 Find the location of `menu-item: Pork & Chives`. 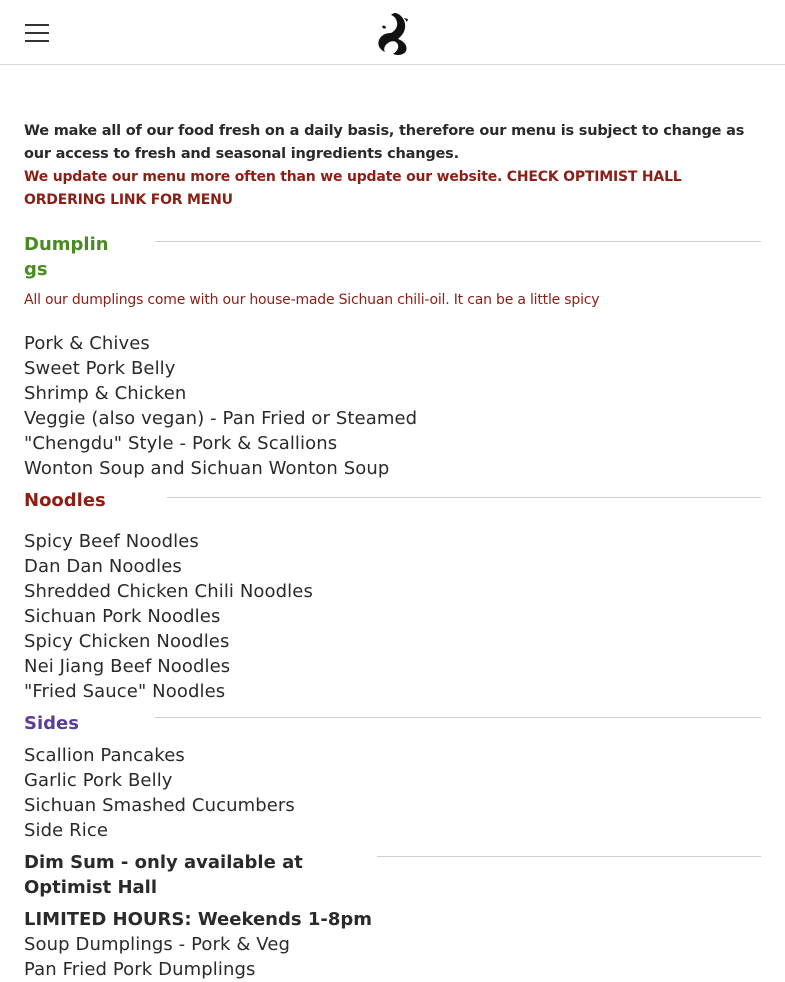

menu-item: Pork & Chives is located at coordinates (87, 343).